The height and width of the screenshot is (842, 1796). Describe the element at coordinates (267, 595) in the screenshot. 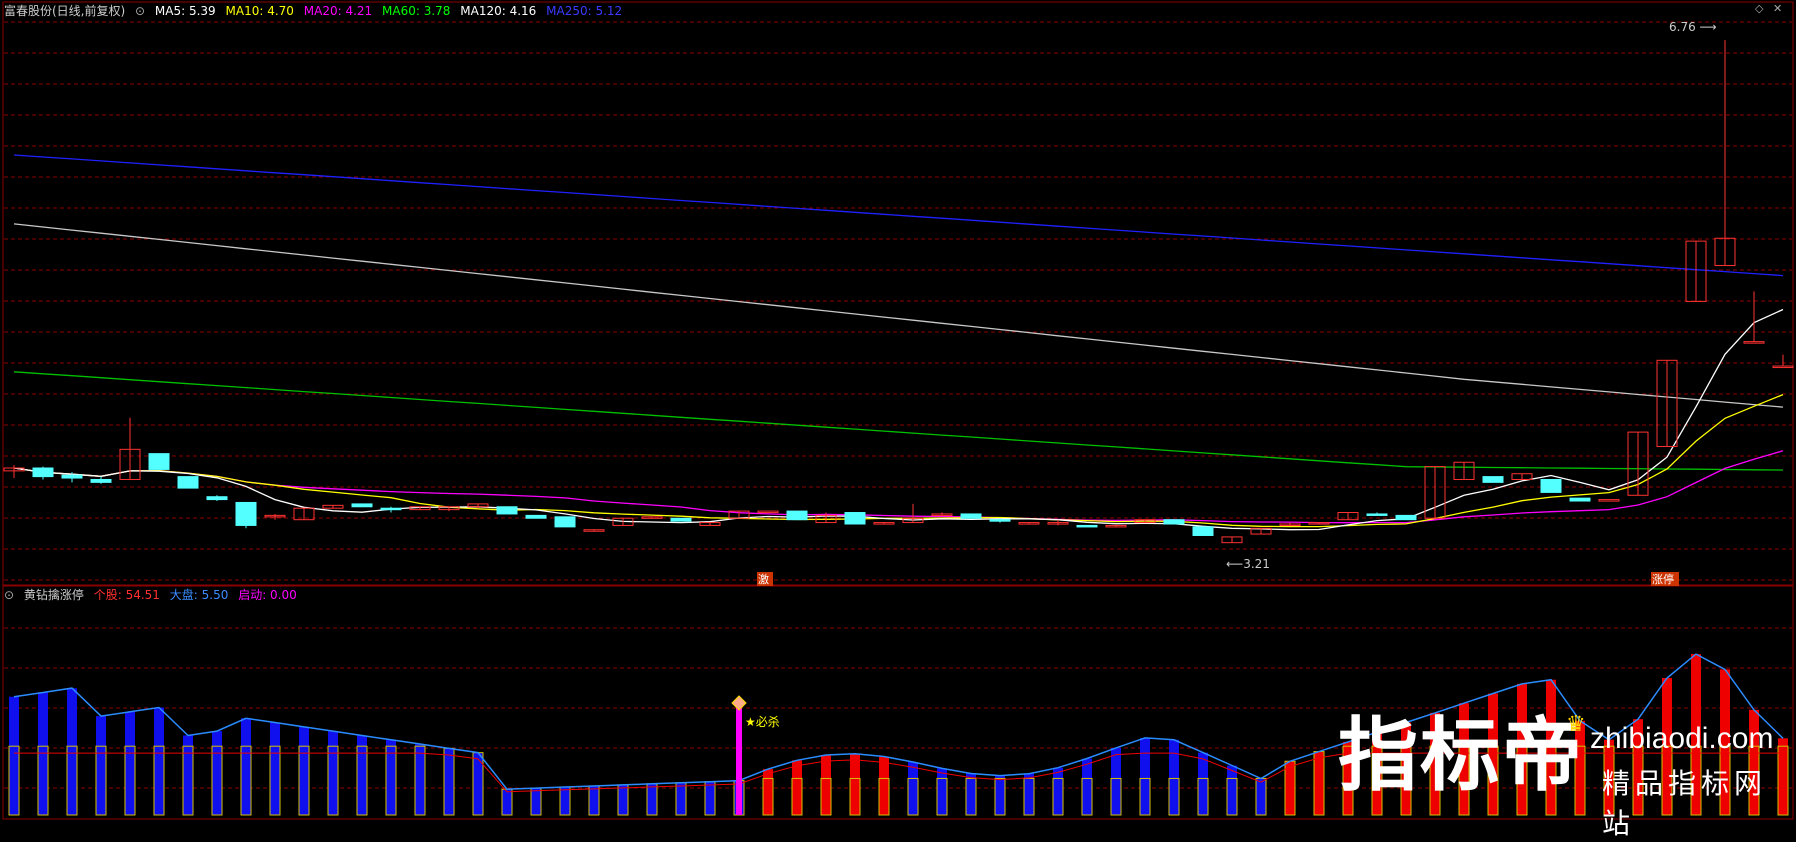

I see `start-value-label: 启动: 0.00` at that location.